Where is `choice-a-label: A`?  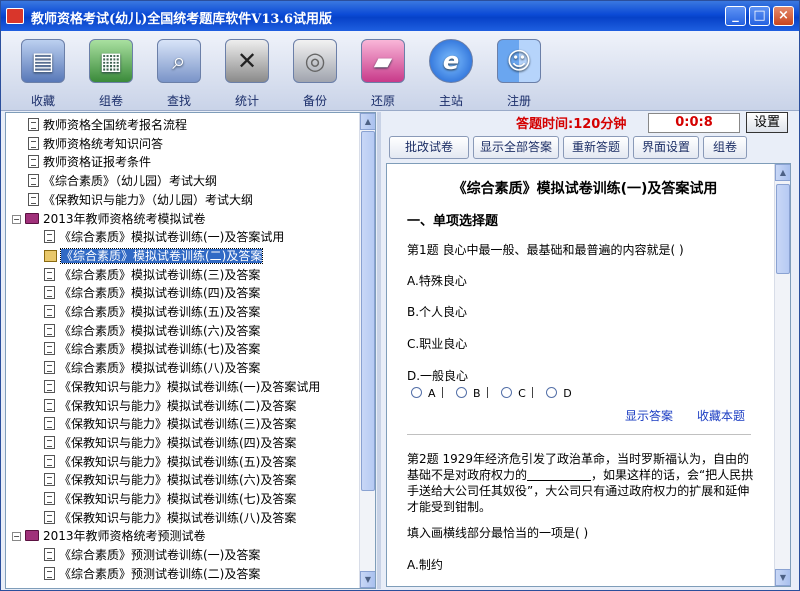
choice-a-label: A is located at coordinates (432, 393).